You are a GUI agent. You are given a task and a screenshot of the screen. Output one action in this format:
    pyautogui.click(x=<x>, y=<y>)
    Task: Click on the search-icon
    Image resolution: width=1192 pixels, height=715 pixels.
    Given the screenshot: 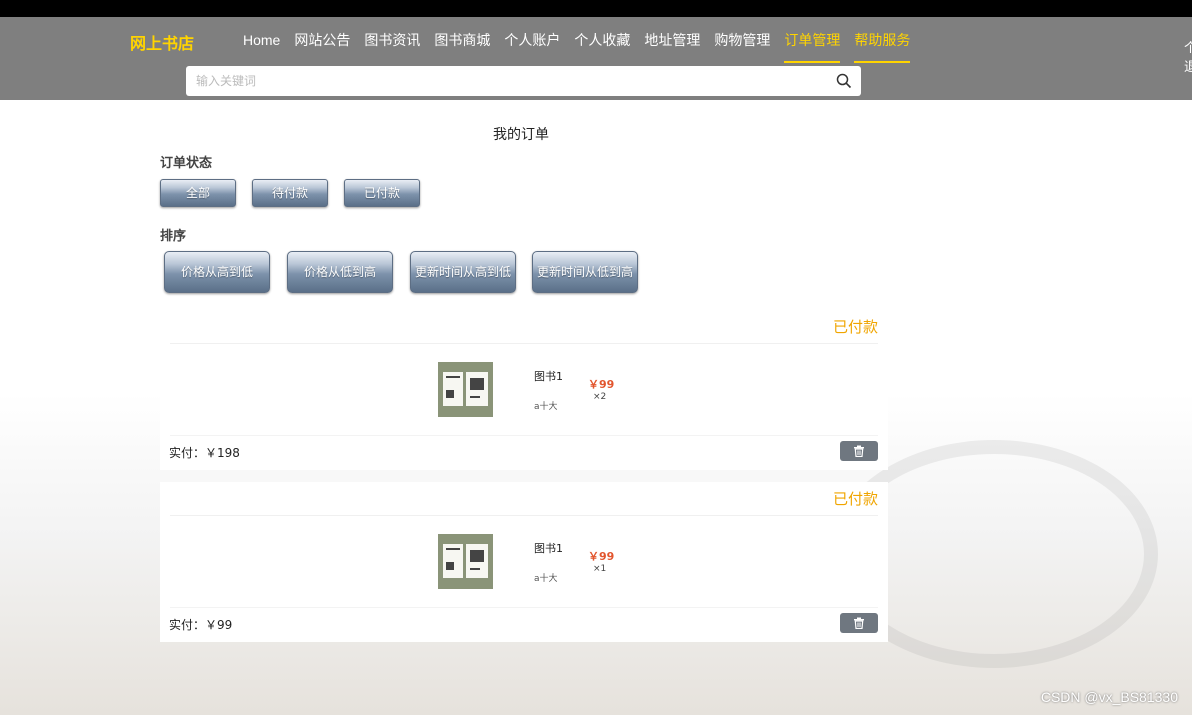 What is the action you would take?
    pyautogui.click(x=844, y=81)
    